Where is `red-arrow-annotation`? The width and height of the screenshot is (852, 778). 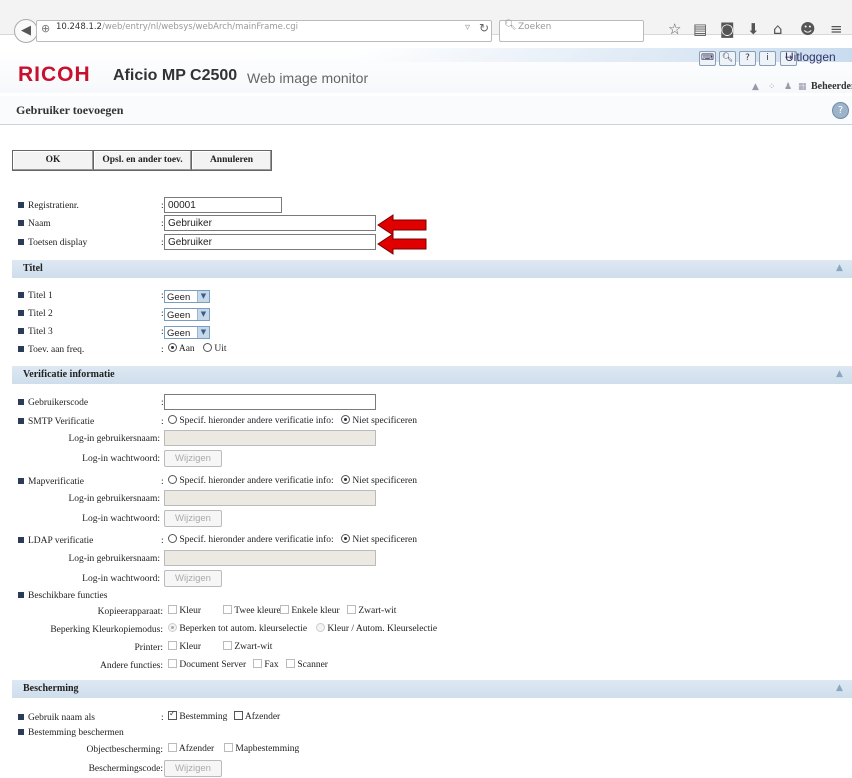 red-arrow-annotation is located at coordinates (402, 244).